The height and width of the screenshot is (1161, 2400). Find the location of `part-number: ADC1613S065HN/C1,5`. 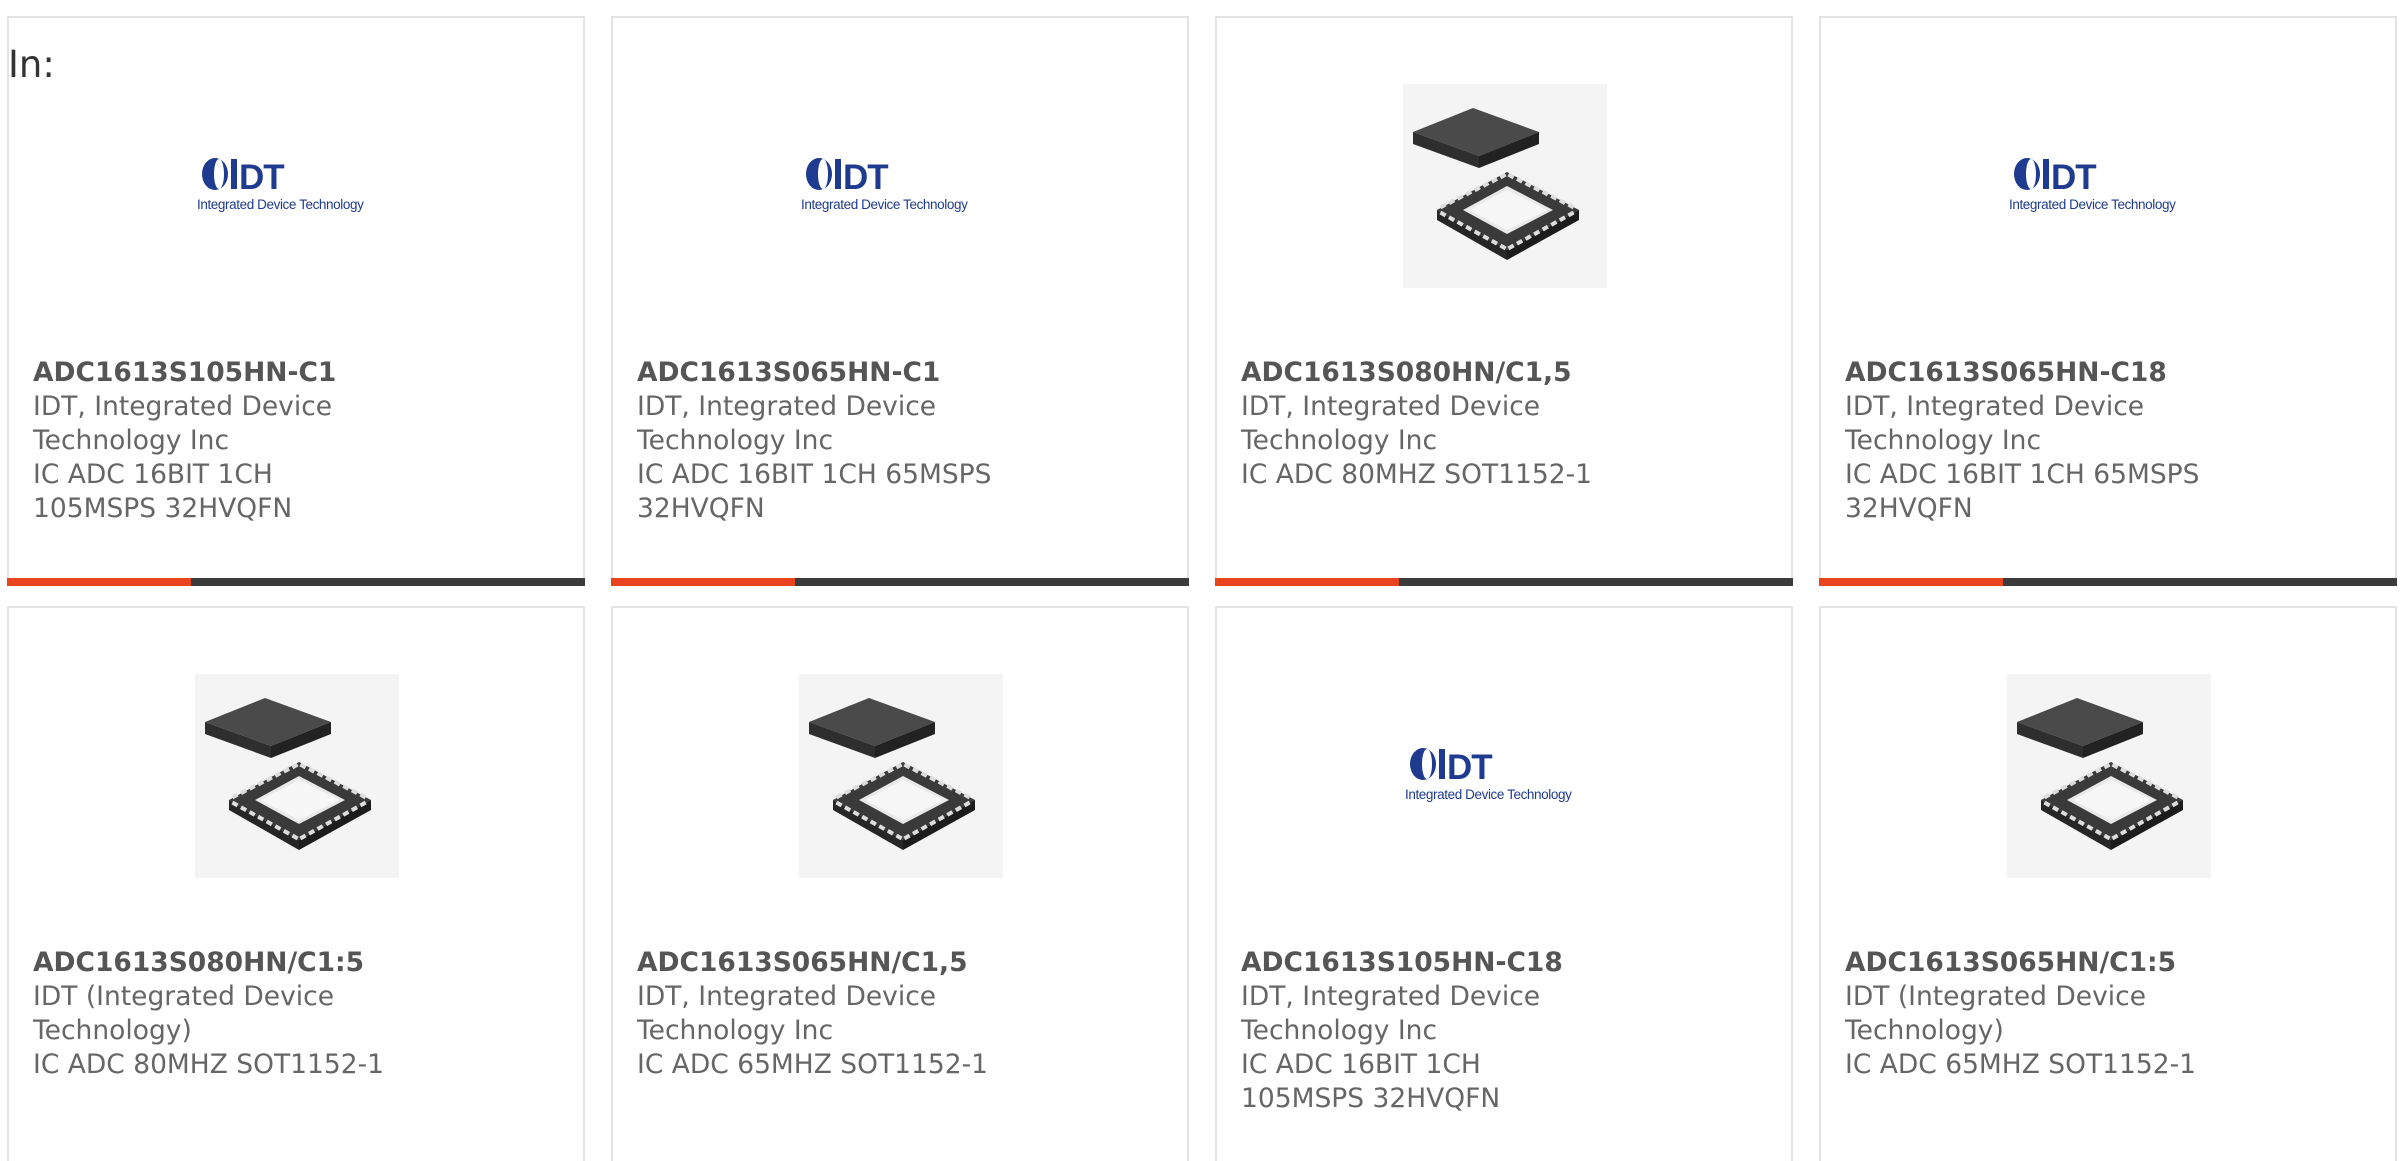

part-number: ADC1613S065HN/C1,5 is located at coordinates (904, 963).